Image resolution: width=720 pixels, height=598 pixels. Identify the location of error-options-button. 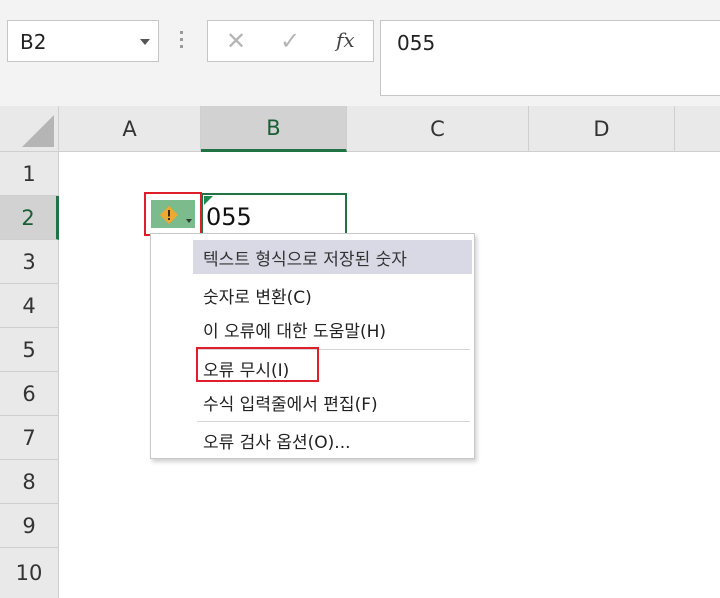
(173, 214).